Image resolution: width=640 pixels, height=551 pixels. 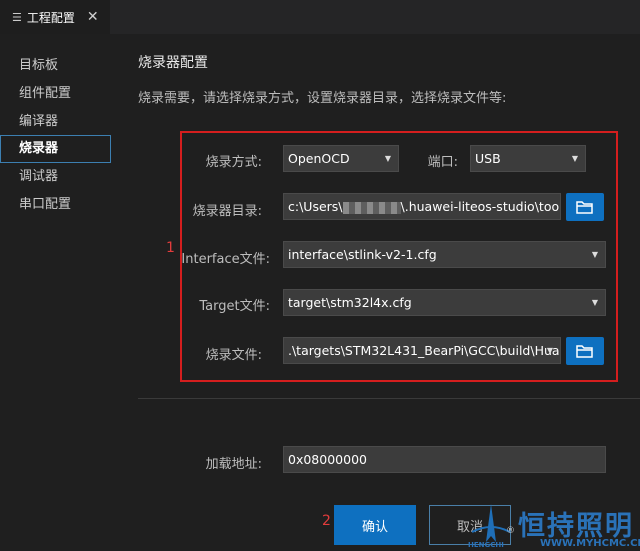 What do you see at coordinates (389, 398) in the screenshot?
I see `section-divider` at bounding box center [389, 398].